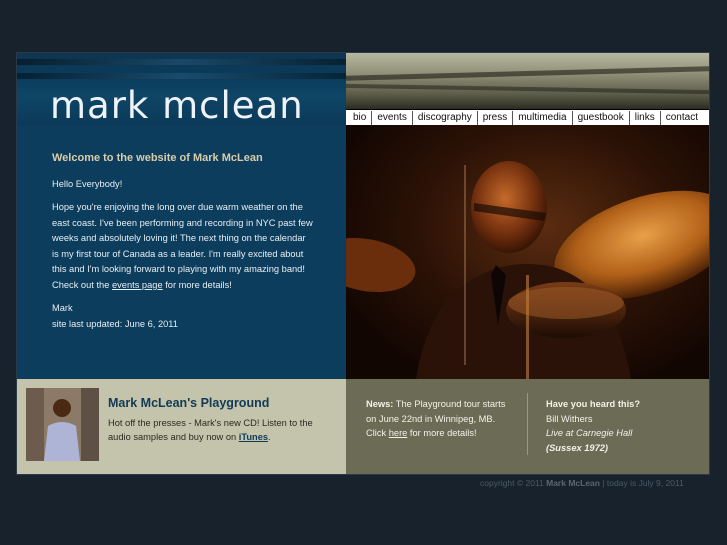 This screenshot has width=727, height=545. What do you see at coordinates (543, 118) in the screenshot?
I see `nav-multimedia: multimedia` at bounding box center [543, 118].